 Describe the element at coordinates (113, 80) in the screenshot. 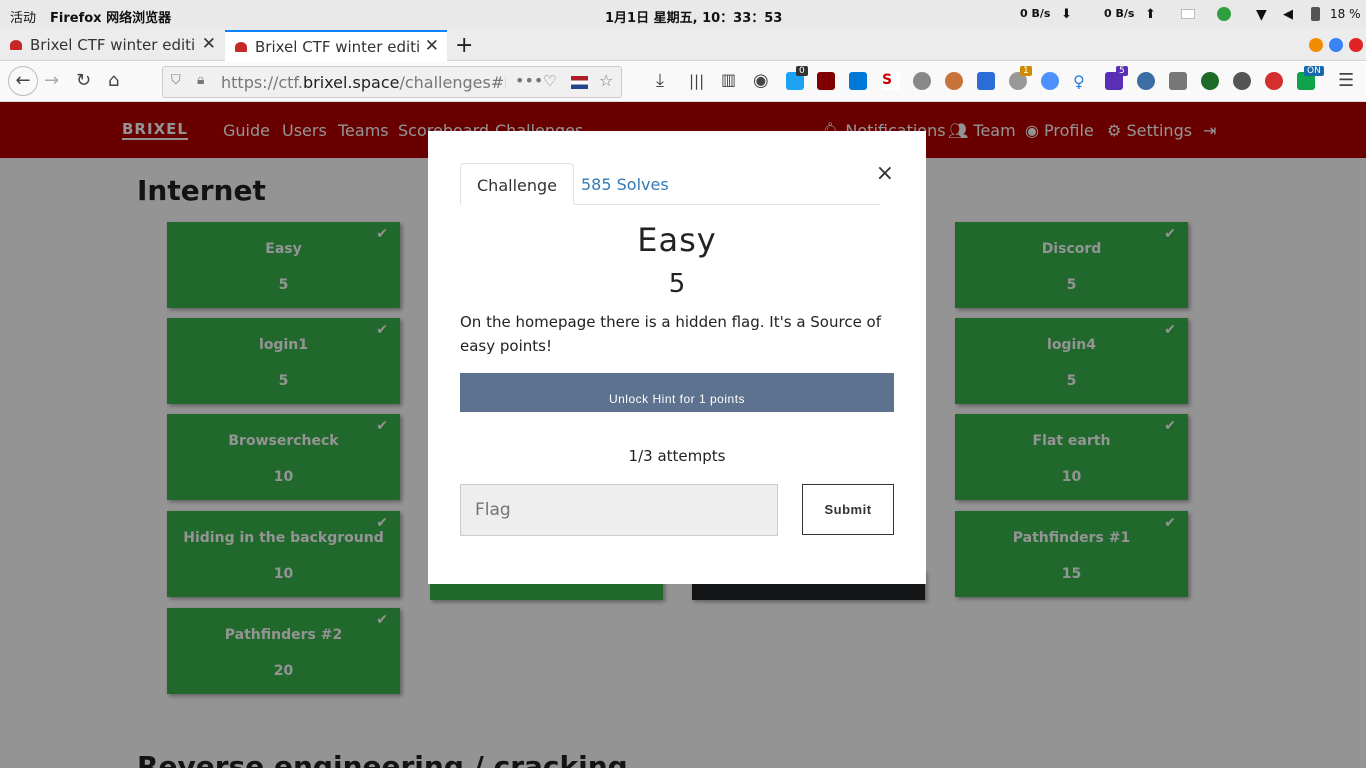

I see `home-icon: ⌂` at that location.